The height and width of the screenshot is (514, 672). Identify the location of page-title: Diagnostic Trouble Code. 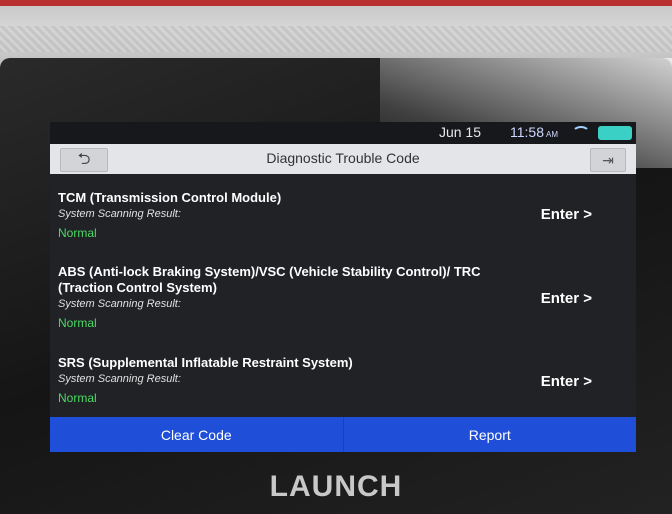
(343, 158).